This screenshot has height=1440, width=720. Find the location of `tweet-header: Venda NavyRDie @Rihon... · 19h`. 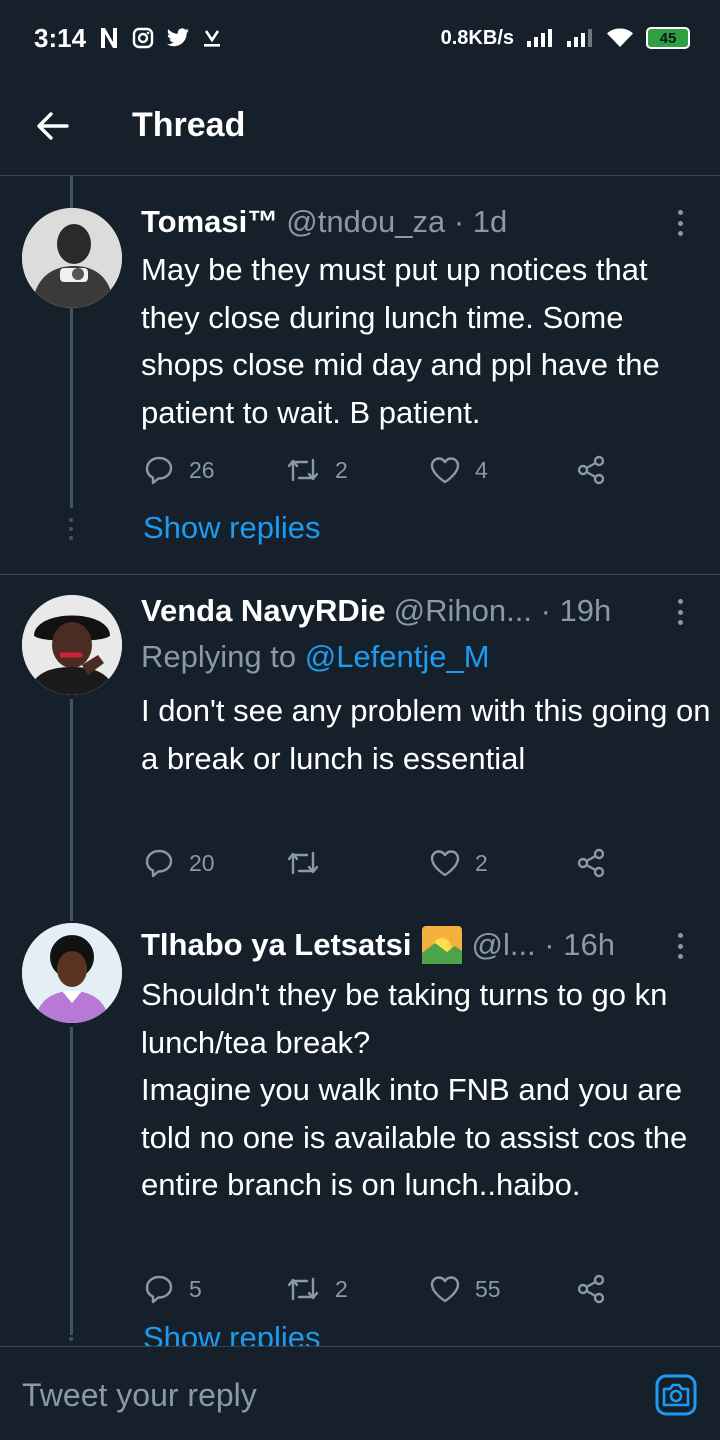

tweet-header: Venda NavyRDie @Rihon... · 19h is located at coordinates (408, 611).